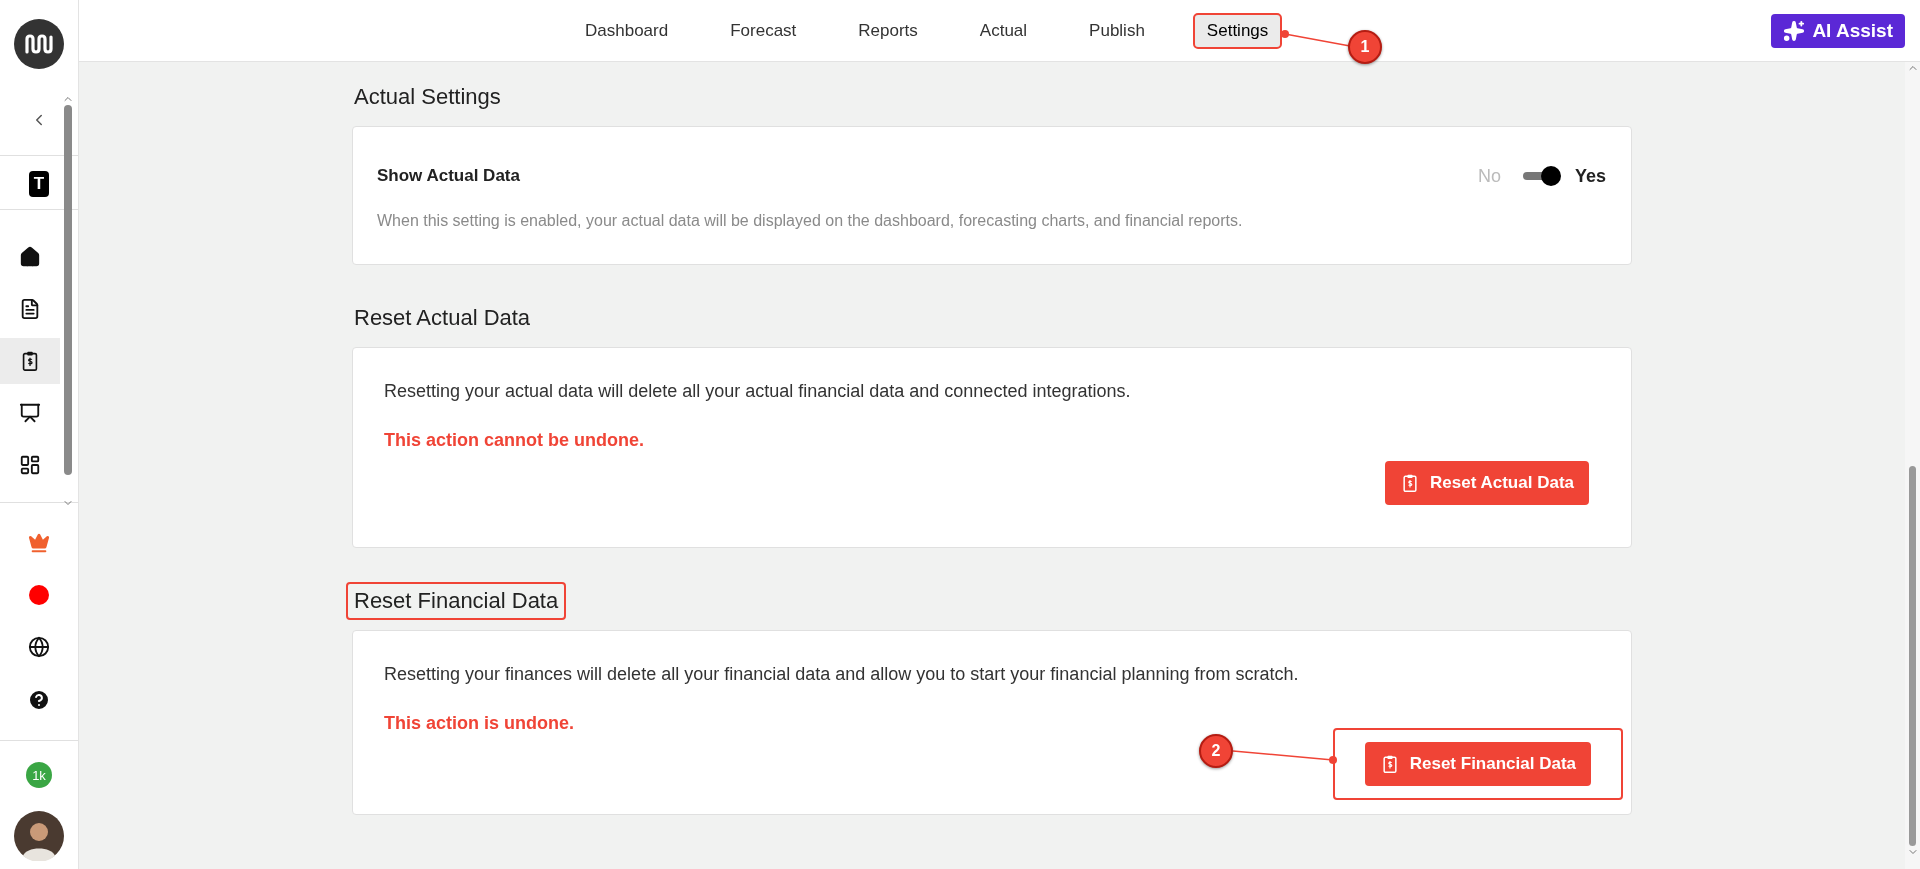 Image resolution: width=1920 pixels, height=869 pixels. I want to click on section-description: Resetting your actual data will delete all your actual financial data and connected integrations., so click(758, 391).